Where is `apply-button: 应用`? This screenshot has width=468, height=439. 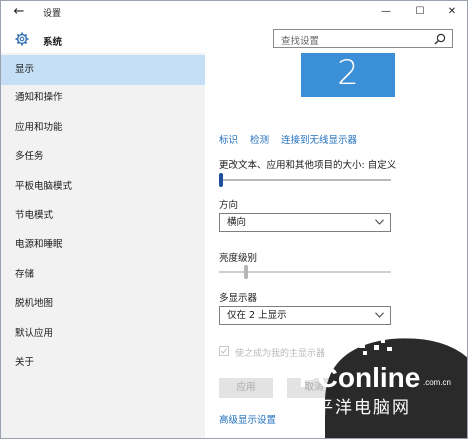
apply-button: 应用 is located at coordinates (246, 388).